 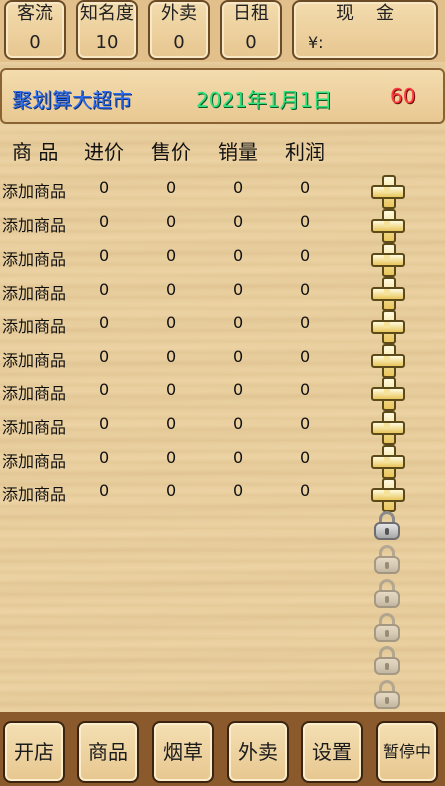 I want to click on bottom-nav: 开店 商品 烟草 外卖 设置 暂停中, so click(x=222, y=749).